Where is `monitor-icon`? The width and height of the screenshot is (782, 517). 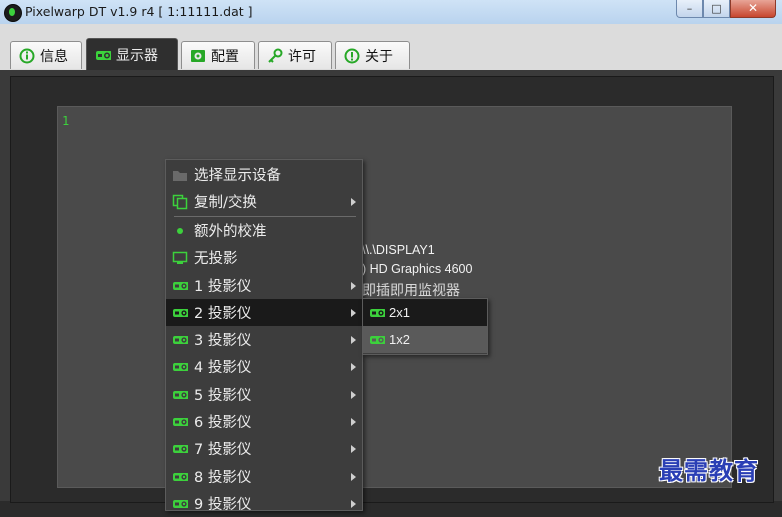 monitor-icon is located at coordinates (180, 258).